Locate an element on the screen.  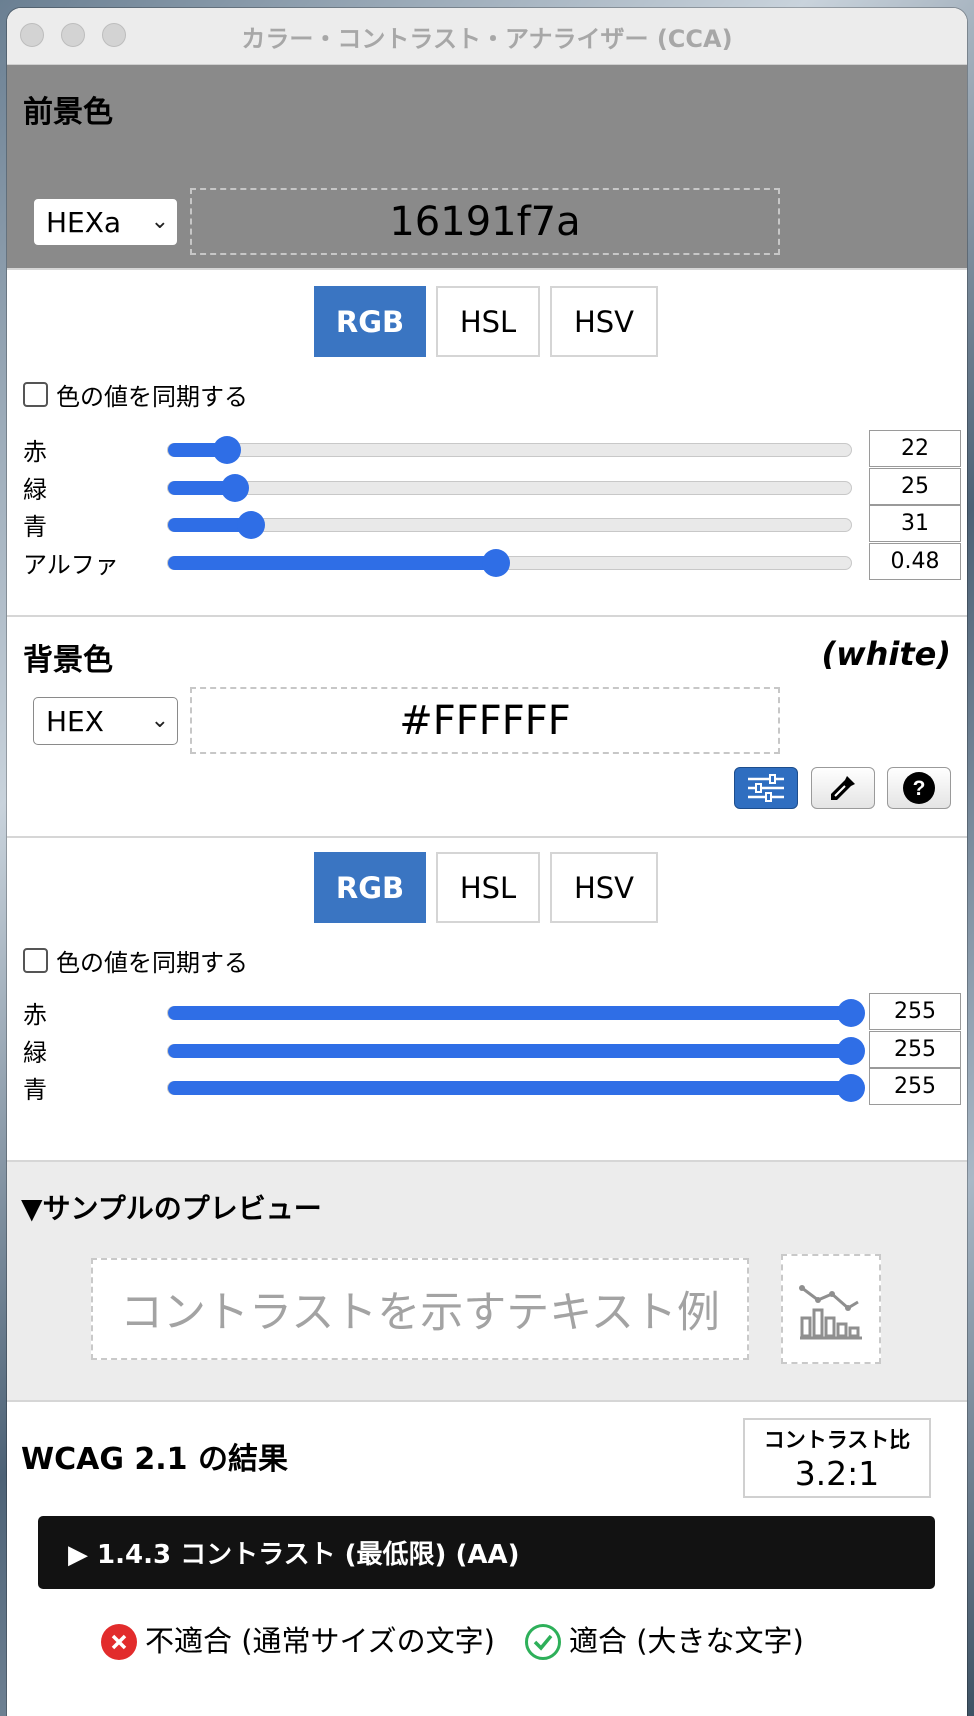
contrast-chart-button is located at coordinates (831, 1309).